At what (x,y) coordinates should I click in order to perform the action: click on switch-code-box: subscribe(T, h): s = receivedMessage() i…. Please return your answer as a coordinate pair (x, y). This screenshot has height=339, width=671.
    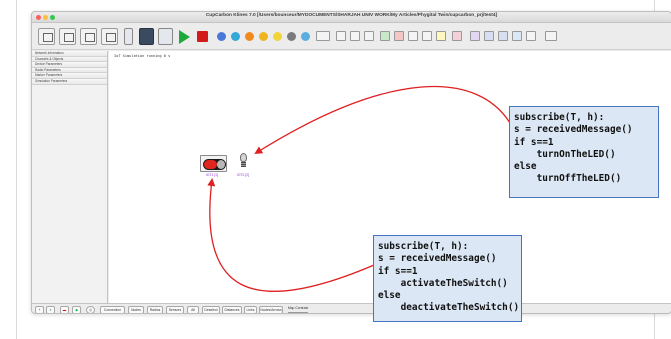
    Looking at the image, I should click on (447, 278).